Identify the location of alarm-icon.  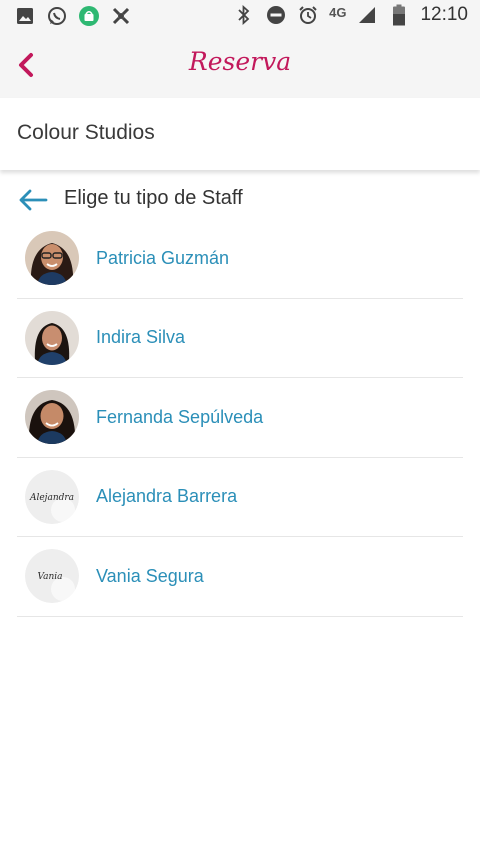
(308, 15).